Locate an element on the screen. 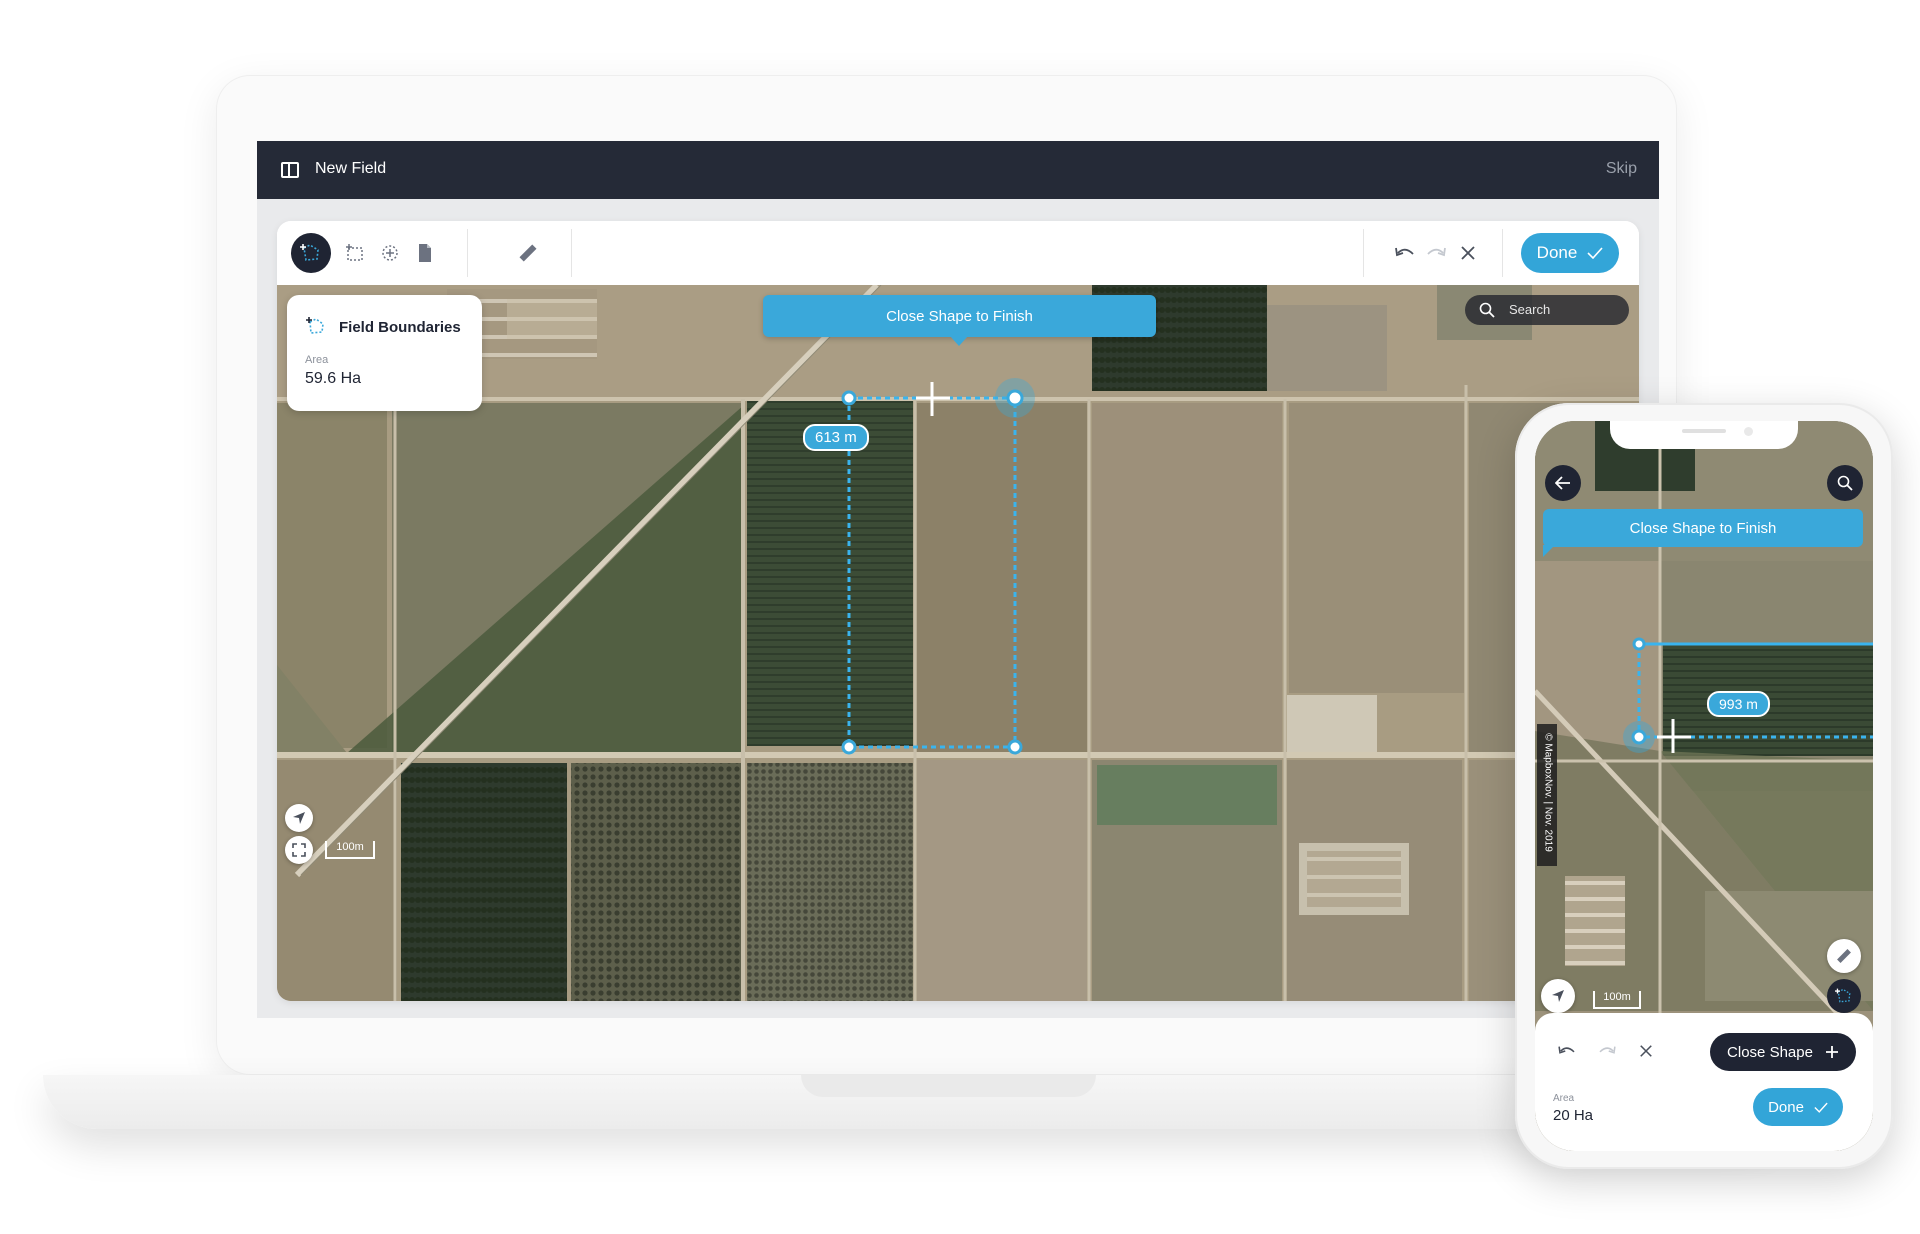 Image resolution: width=1920 pixels, height=1234 pixels. phone-distance-label: 993 m is located at coordinates (1738, 704).